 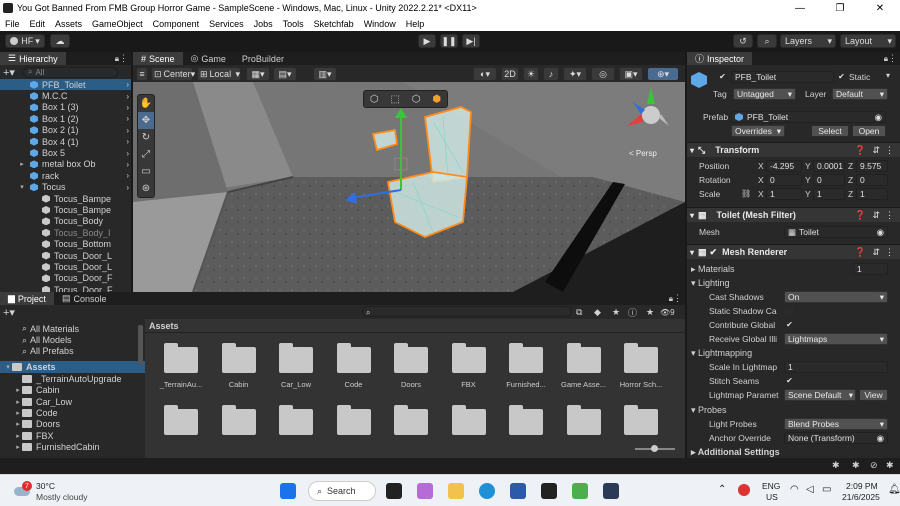 What do you see at coordinates (9, 312) in the screenshot?
I see `create-button: +▾` at bounding box center [9, 312].